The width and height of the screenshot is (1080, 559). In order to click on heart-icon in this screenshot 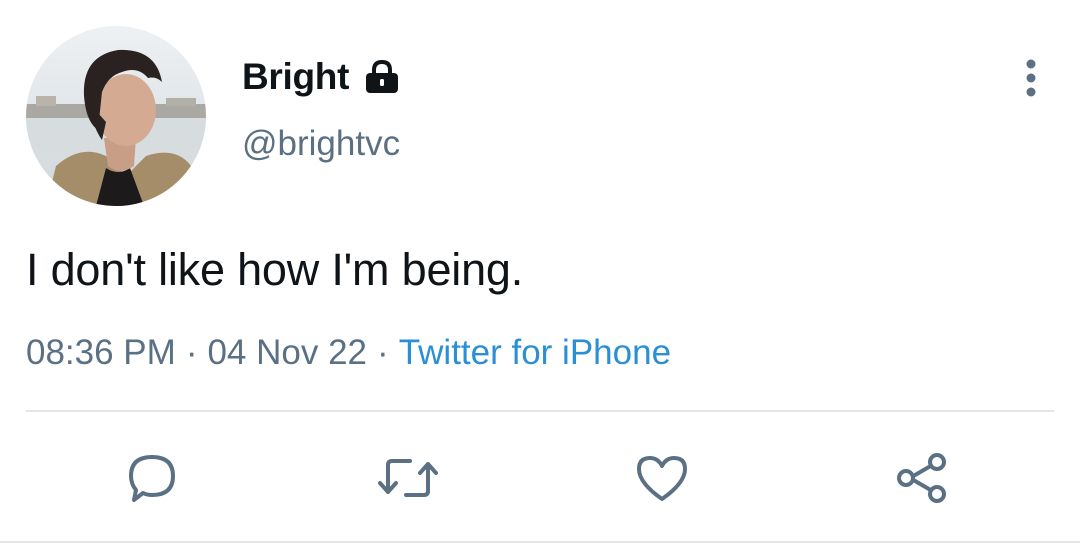, I will do `click(662, 480)`.